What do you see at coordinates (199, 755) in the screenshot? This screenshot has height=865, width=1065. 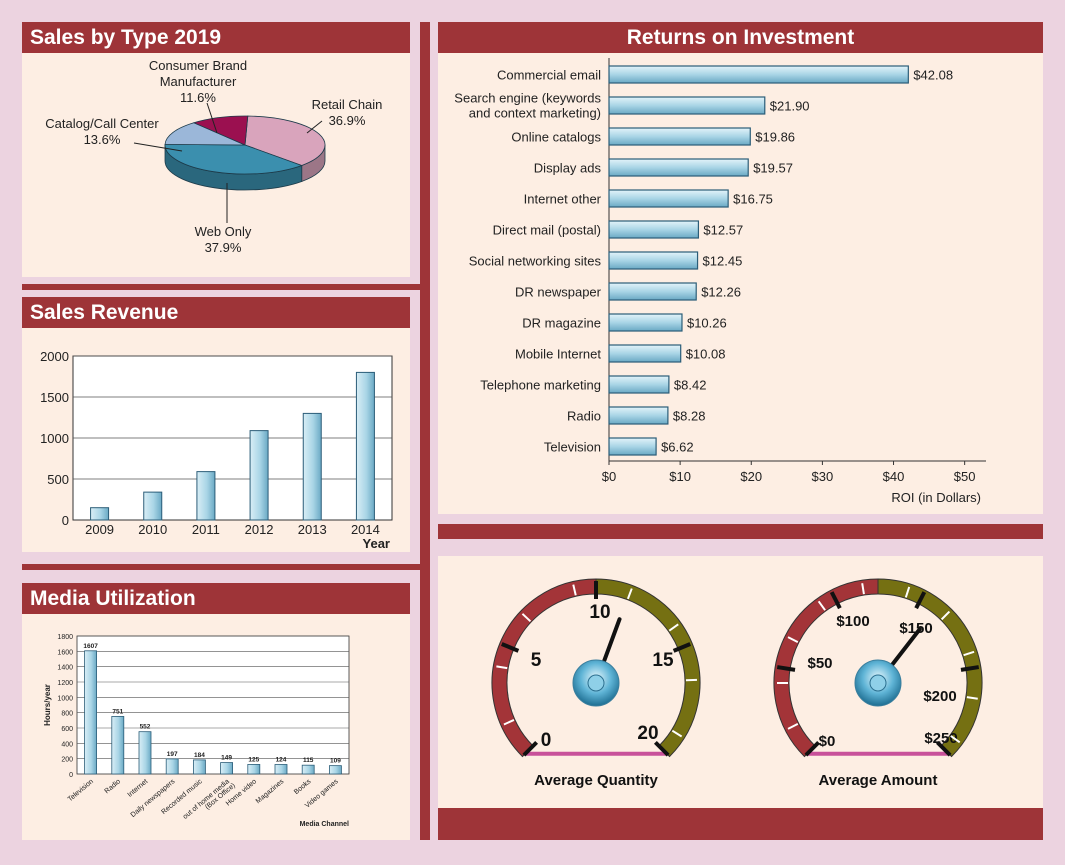 I see `media-value-4: 184` at bounding box center [199, 755].